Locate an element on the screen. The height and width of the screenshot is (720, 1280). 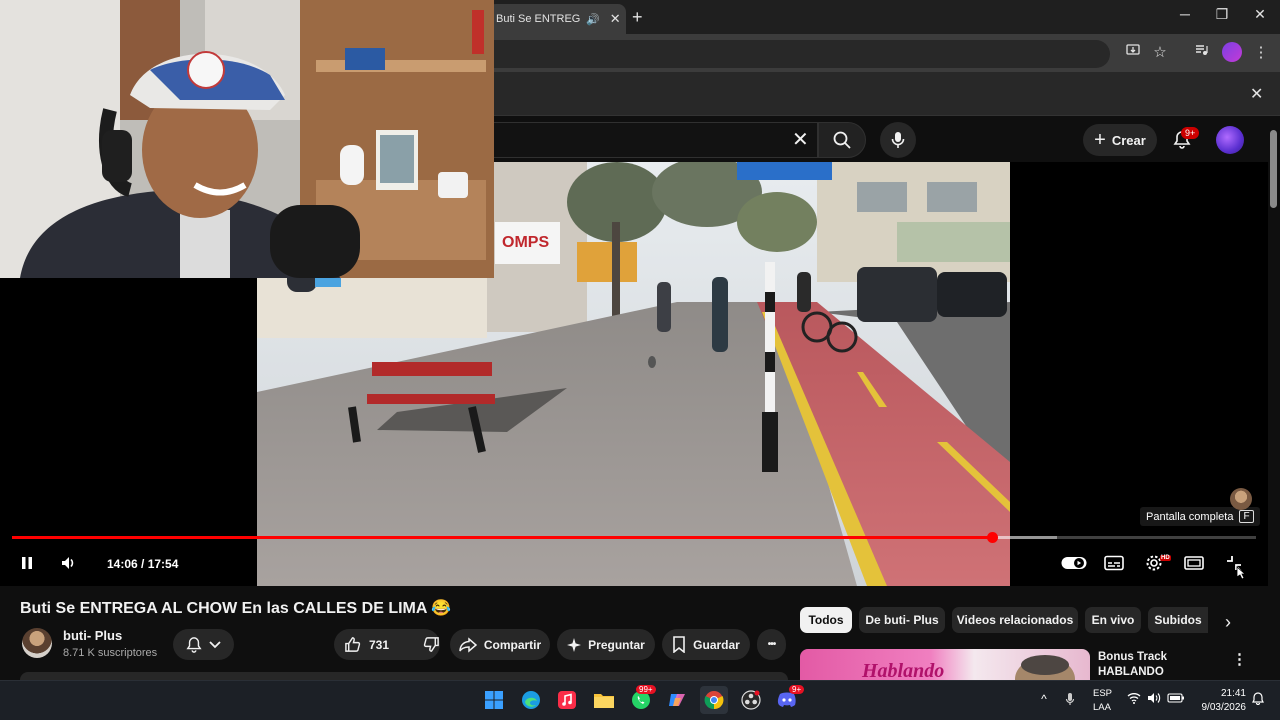
start-button is located at coordinates (494, 700).